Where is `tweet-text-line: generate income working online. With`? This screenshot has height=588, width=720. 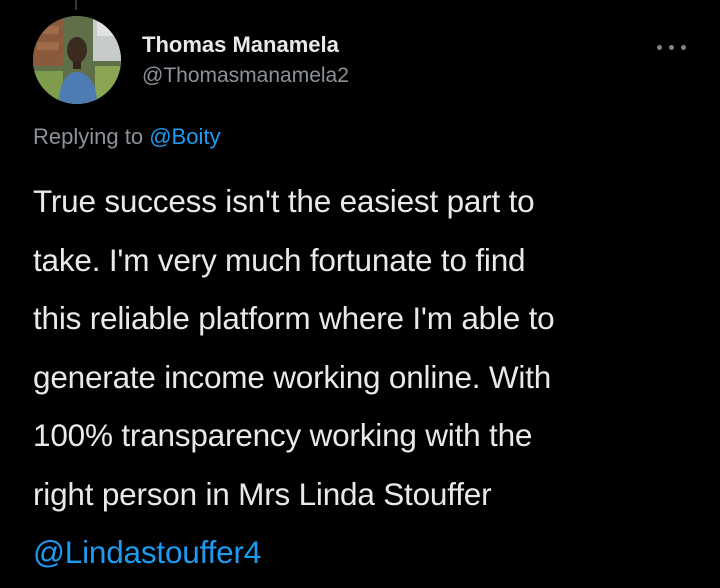
tweet-text-line: generate income working online. With is located at coordinates (292, 376).